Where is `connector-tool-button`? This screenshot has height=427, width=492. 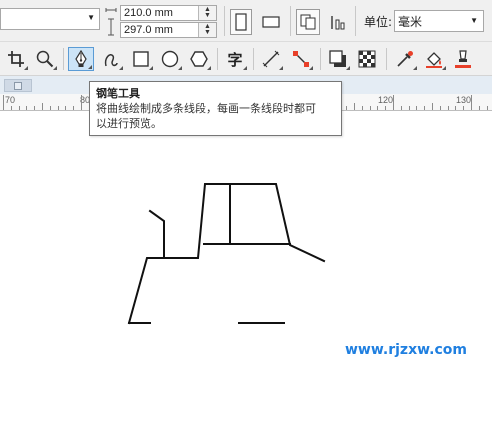 connector-tool-button is located at coordinates (301, 59).